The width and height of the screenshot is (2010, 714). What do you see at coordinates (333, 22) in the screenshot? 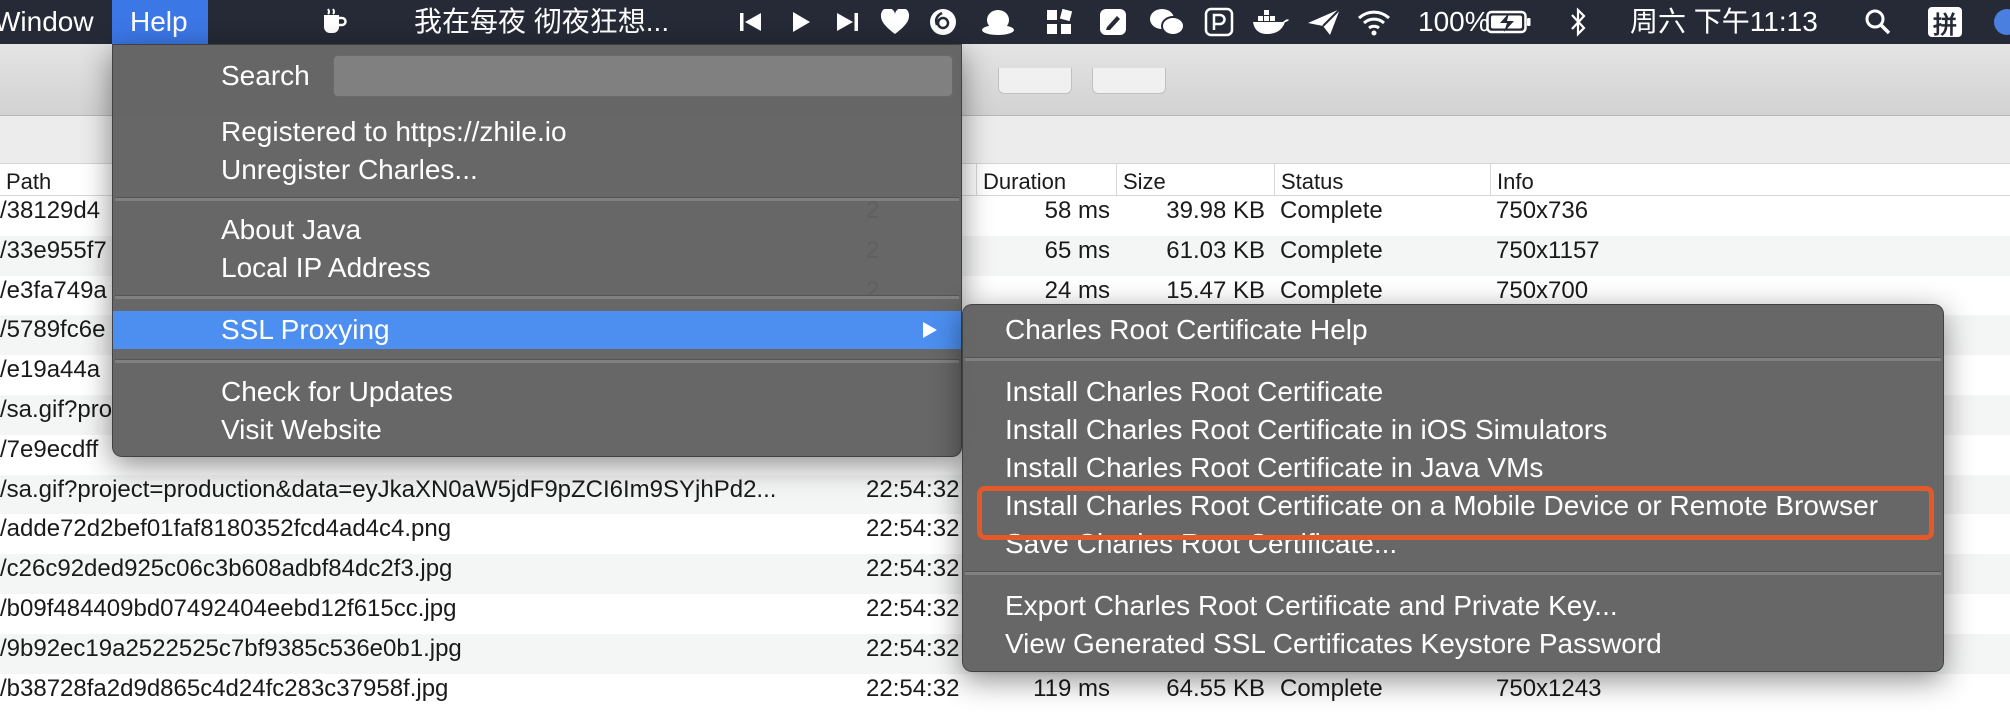
I see `coffee-icon` at bounding box center [333, 22].